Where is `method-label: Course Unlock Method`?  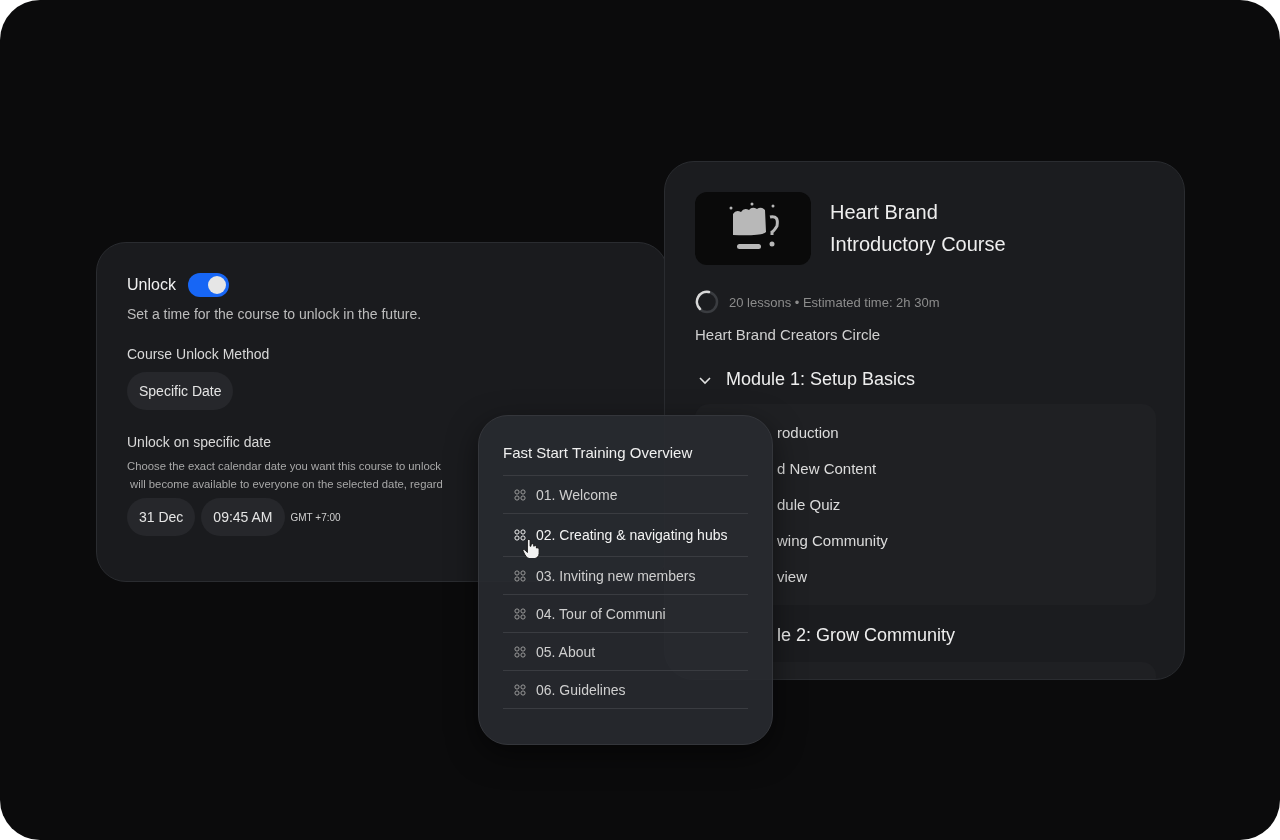 method-label: Course Unlock Method is located at coordinates (198, 354).